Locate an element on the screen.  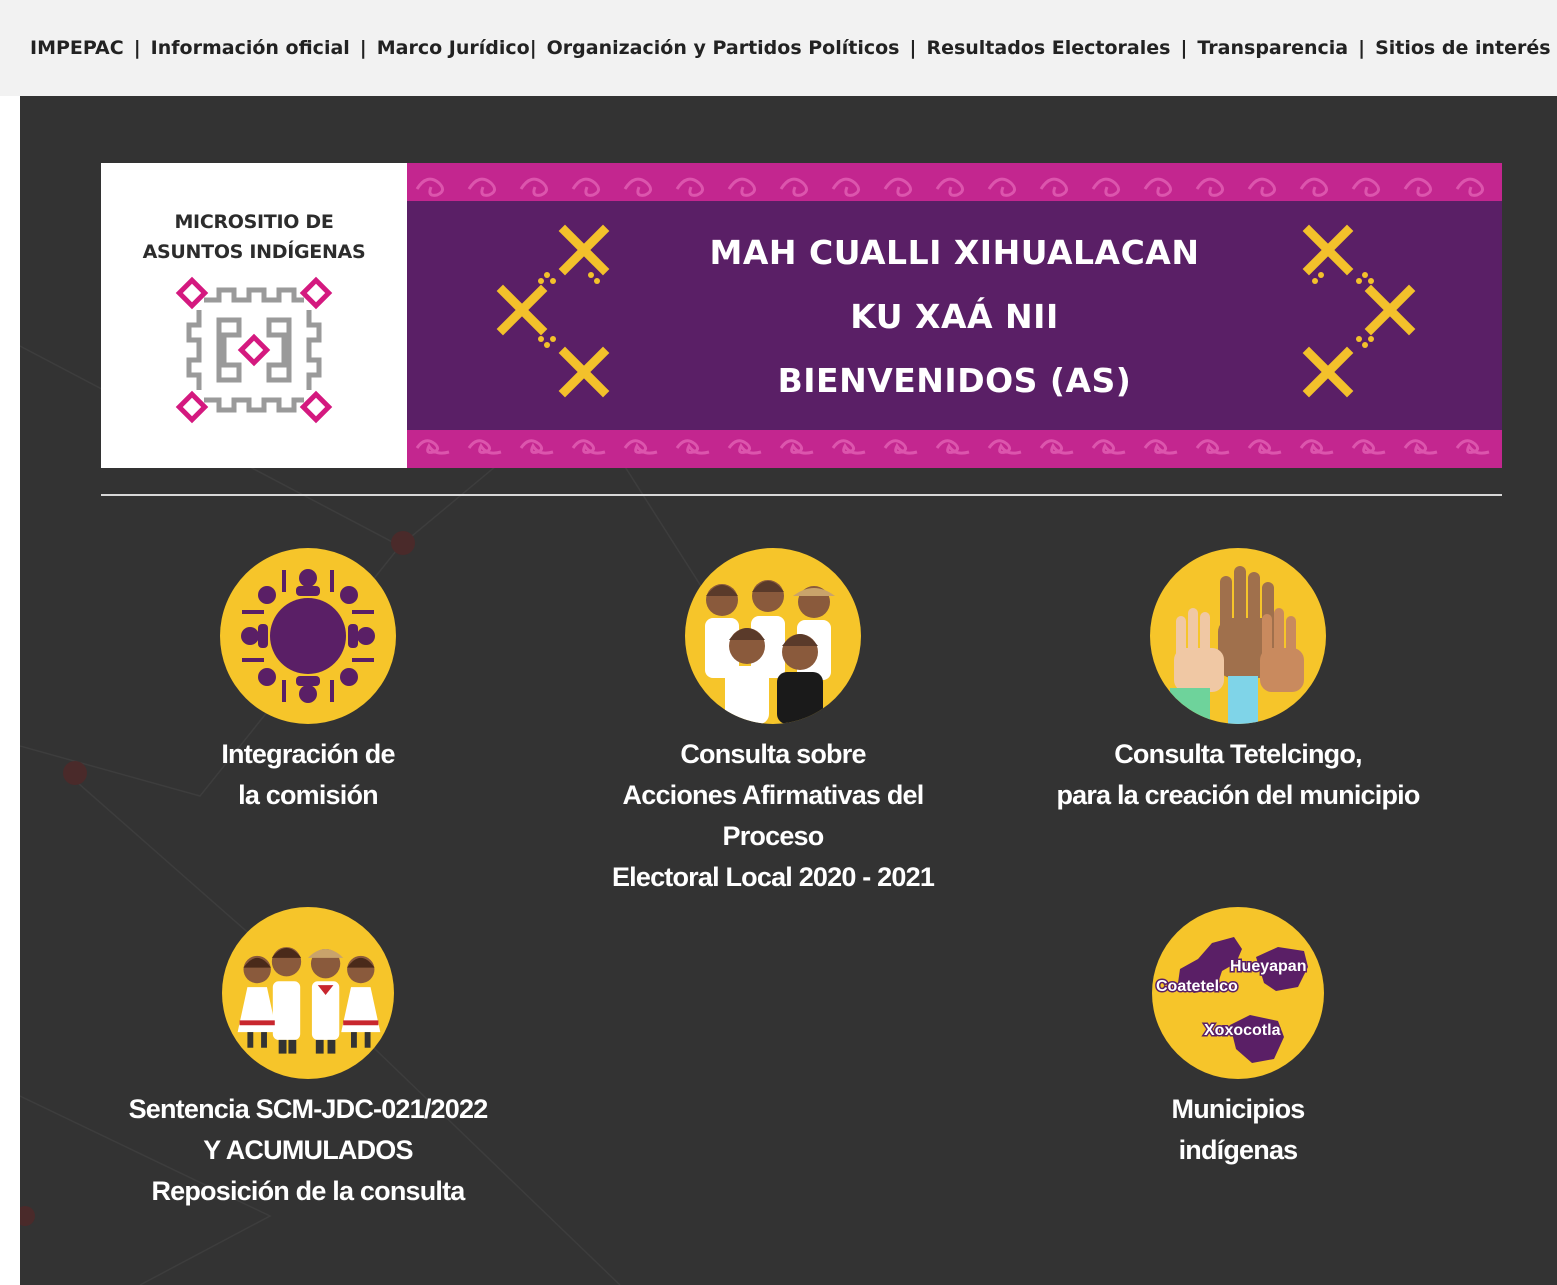
nav-marco-juridico: Marco Jurídico is located at coordinates (453, 48).